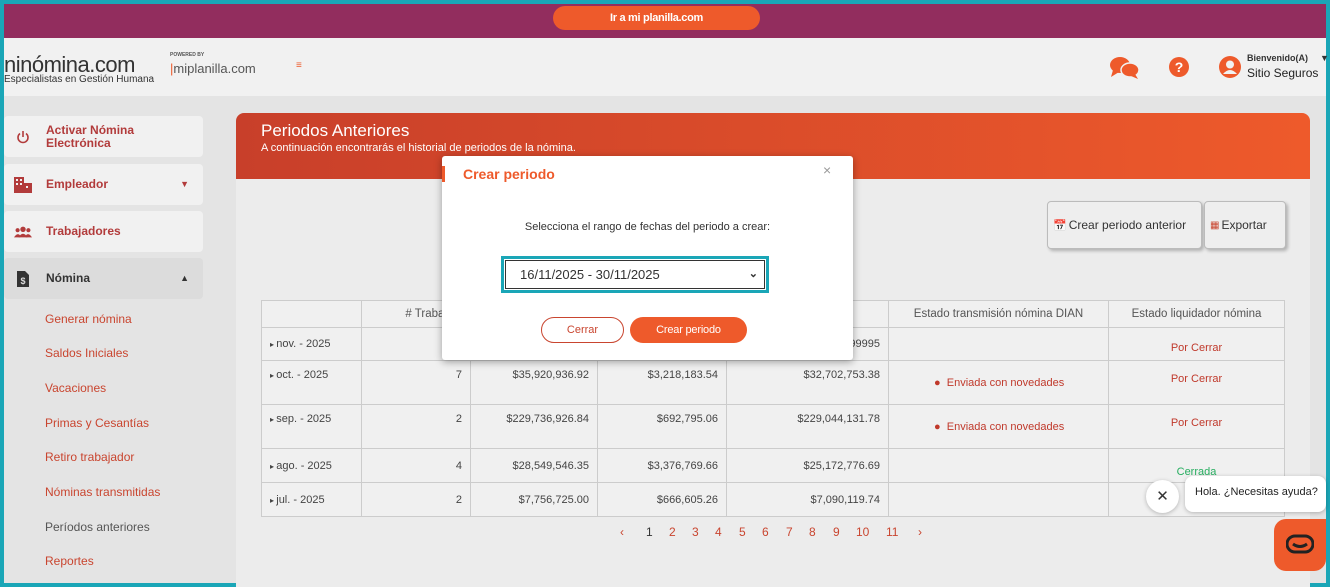  What do you see at coordinates (97, 423) in the screenshot?
I see `sidebar-subitem-primas-cesantias: Primas y Cesantías` at bounding box center [97, 423].